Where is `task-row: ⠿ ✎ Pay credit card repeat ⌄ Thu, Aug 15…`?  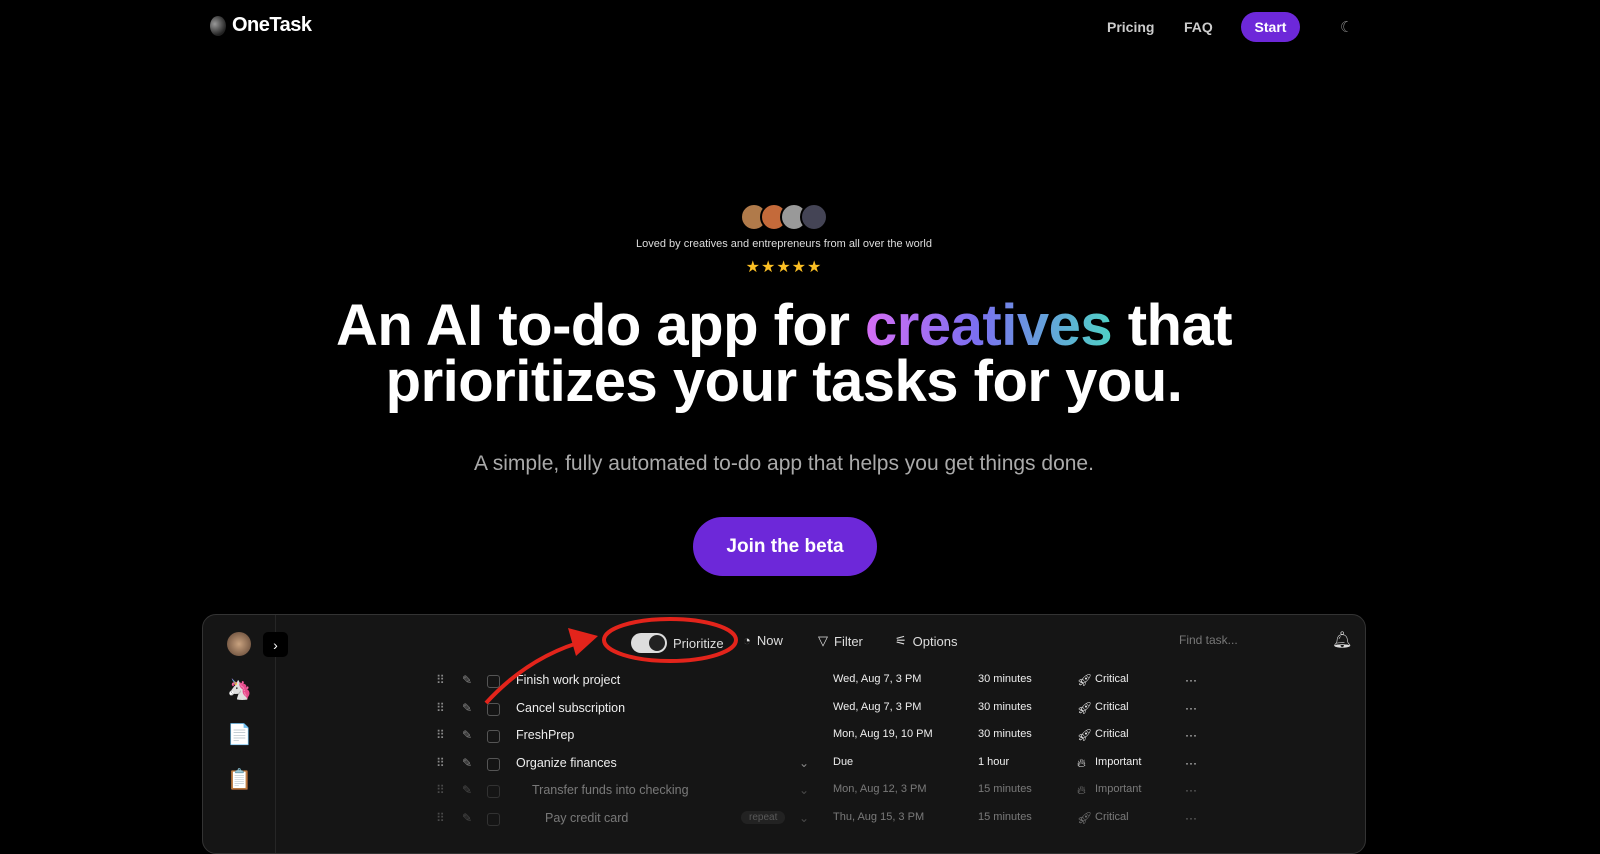 task-row: ⠿ ✎ Pay credit card repeat ⌄ Thu, Aug 15… is located at coordinates (784, 819).